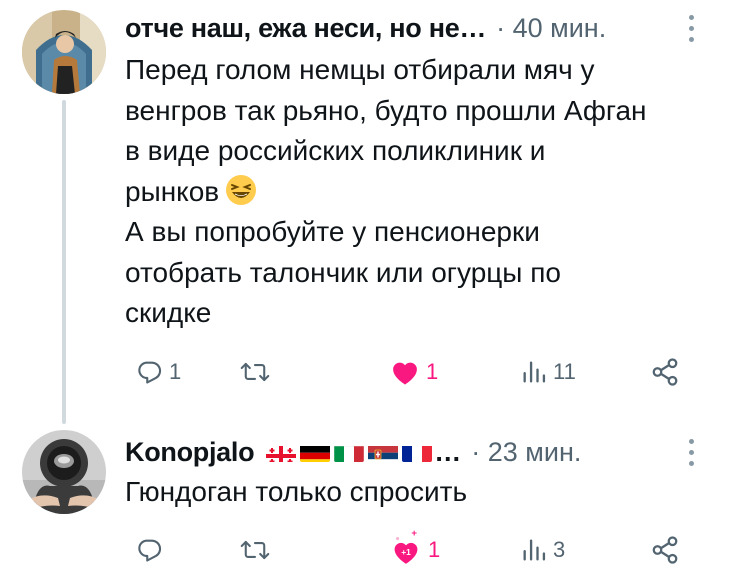 Image resolution: width=730 pixels, height=585 pixels. Describe the element at coordinates (383, 452) in the screenshot. I see `serbia-flag` at that location.